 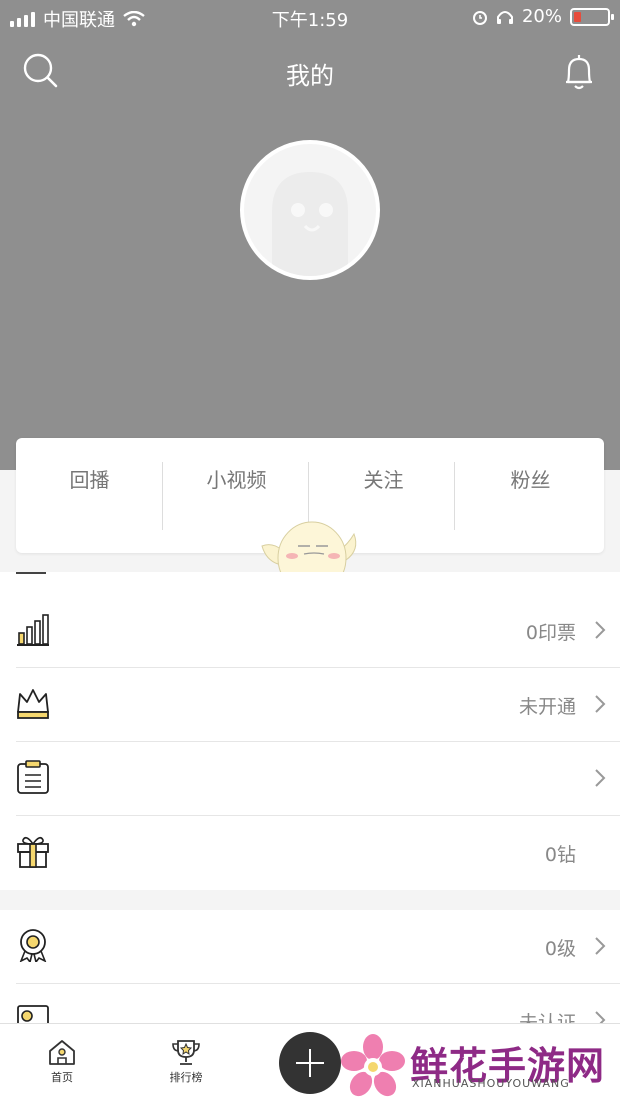 I want to click on partial-icon, so click(x=31, y=573).